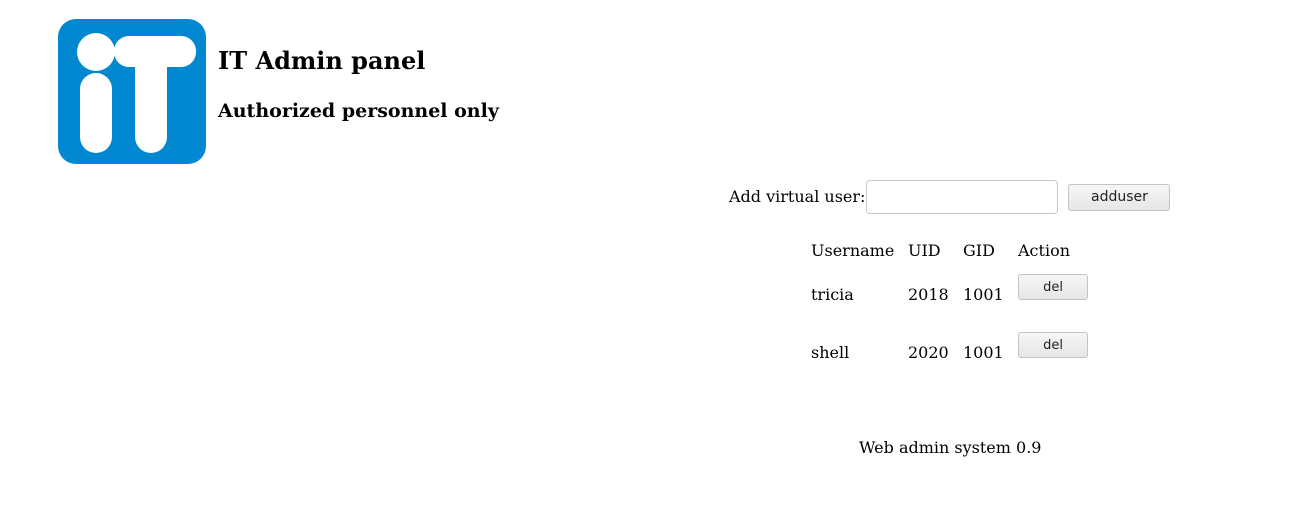  Describe the element at coordinates (950, 447) in the screenshot. I see `footer-version-text: Web admin system 0.9` at that location.